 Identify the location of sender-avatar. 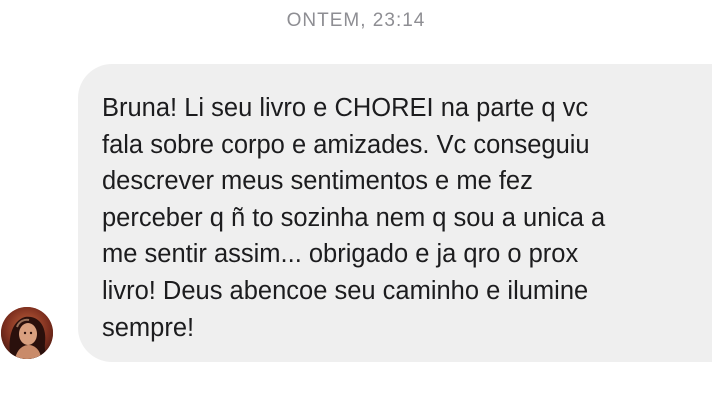
(27, 333).